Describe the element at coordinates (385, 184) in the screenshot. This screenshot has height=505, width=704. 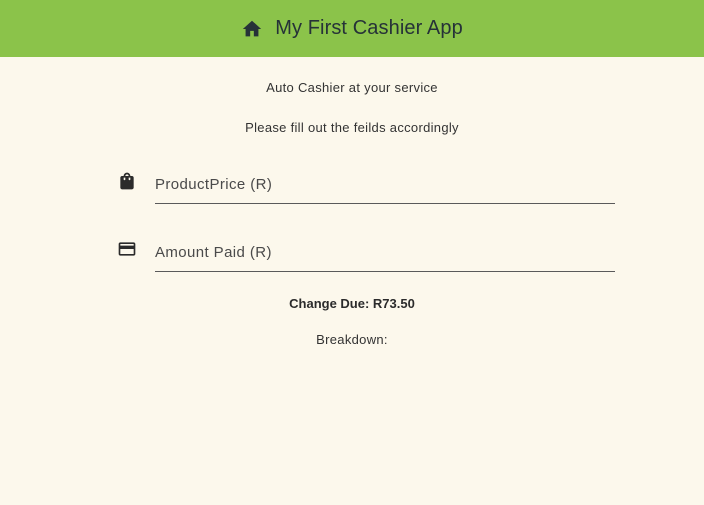
I see `product-price-input` at that location.